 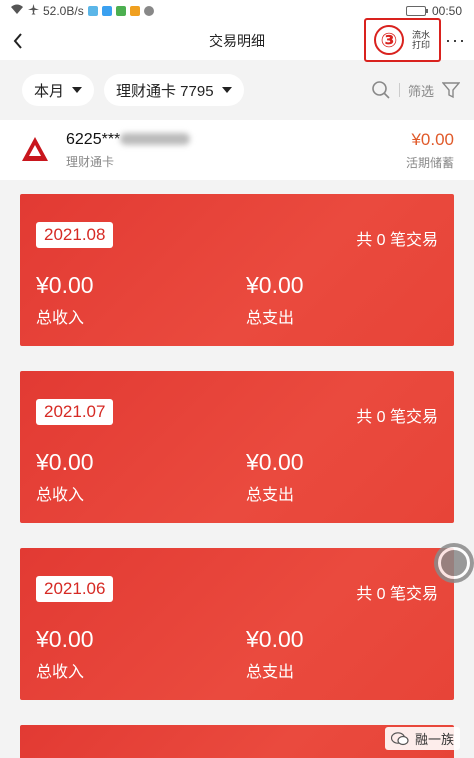 What do you see at coordinates (429, 162) in the screenshot?
I see `account-kind: 活期储蓄` at bounding box center [429, 162].